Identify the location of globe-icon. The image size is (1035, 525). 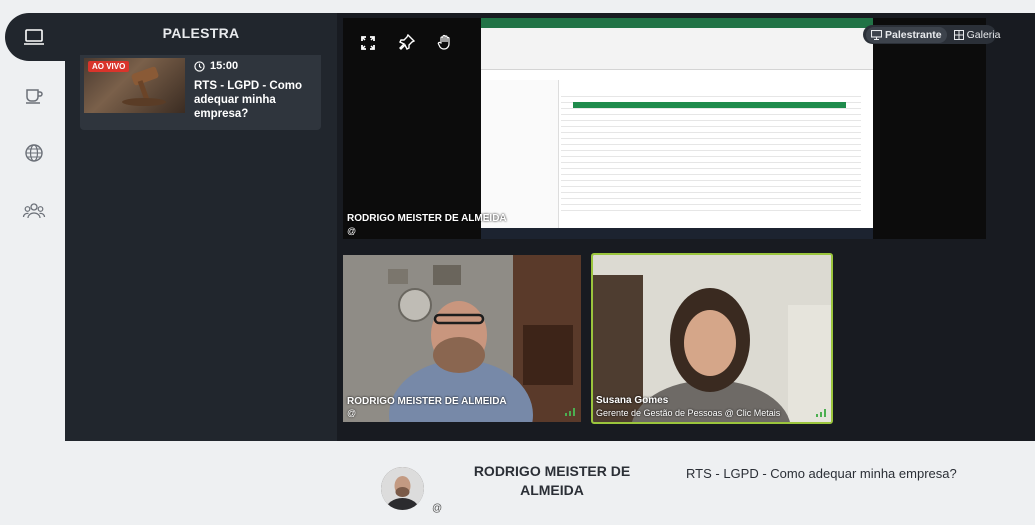
(34, 153).